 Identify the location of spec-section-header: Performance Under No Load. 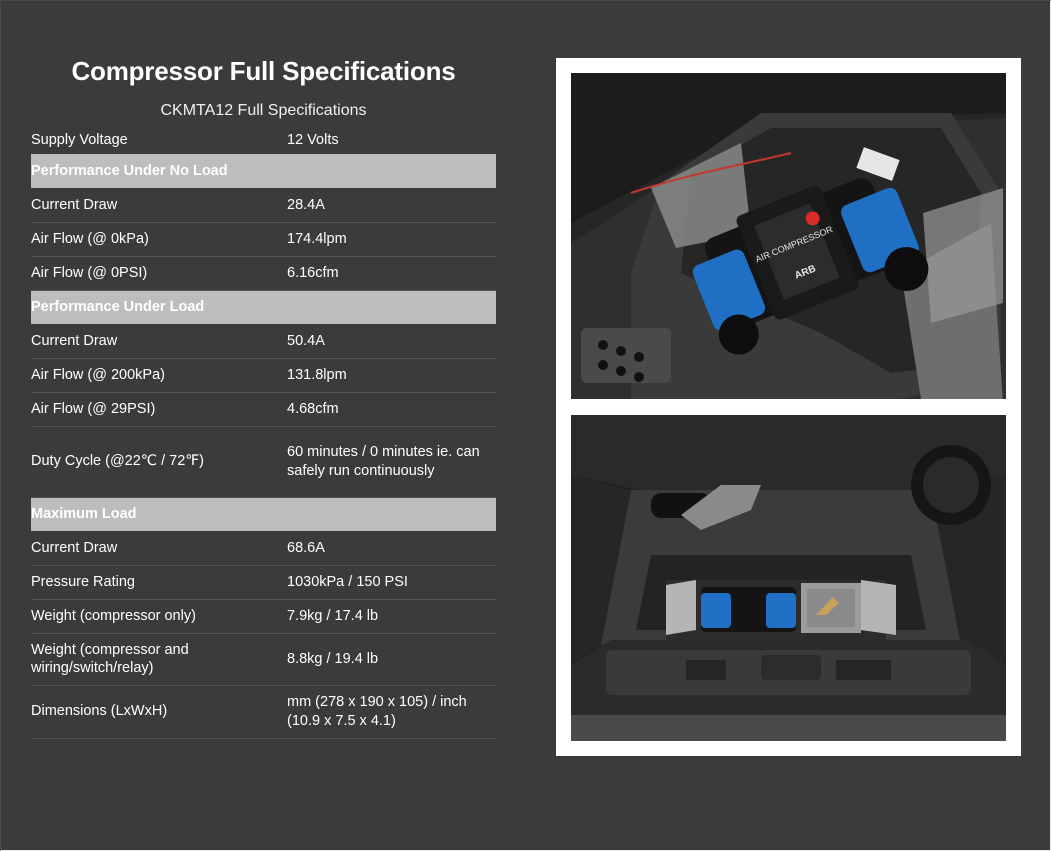
(263, 171).